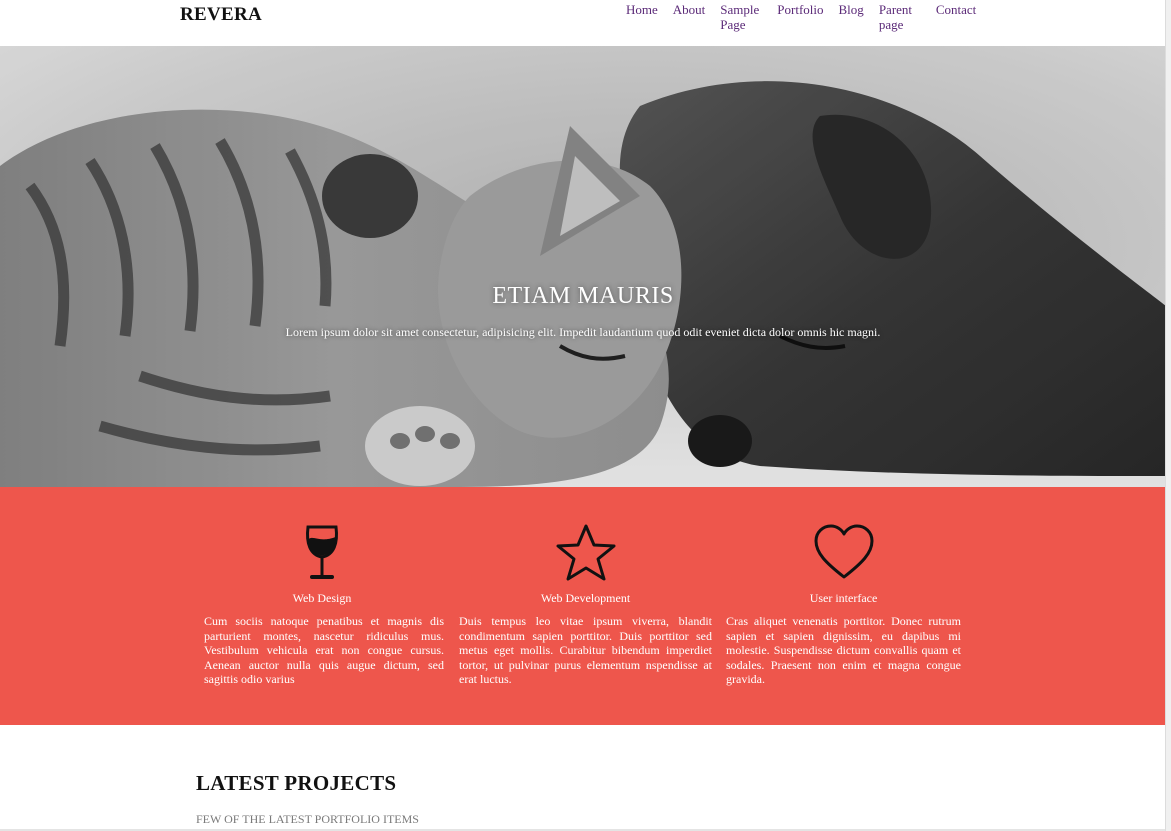 Image resolution: width=1171 pixels, height=831 pixels. I want to click on wine-glass-icon, so click(322, 553).